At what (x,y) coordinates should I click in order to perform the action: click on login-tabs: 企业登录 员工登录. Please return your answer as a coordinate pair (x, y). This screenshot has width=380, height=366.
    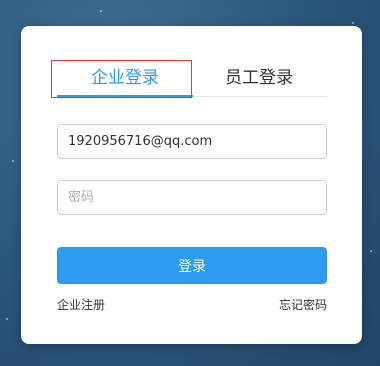
    Looking at the image, I should click on (192, 78).